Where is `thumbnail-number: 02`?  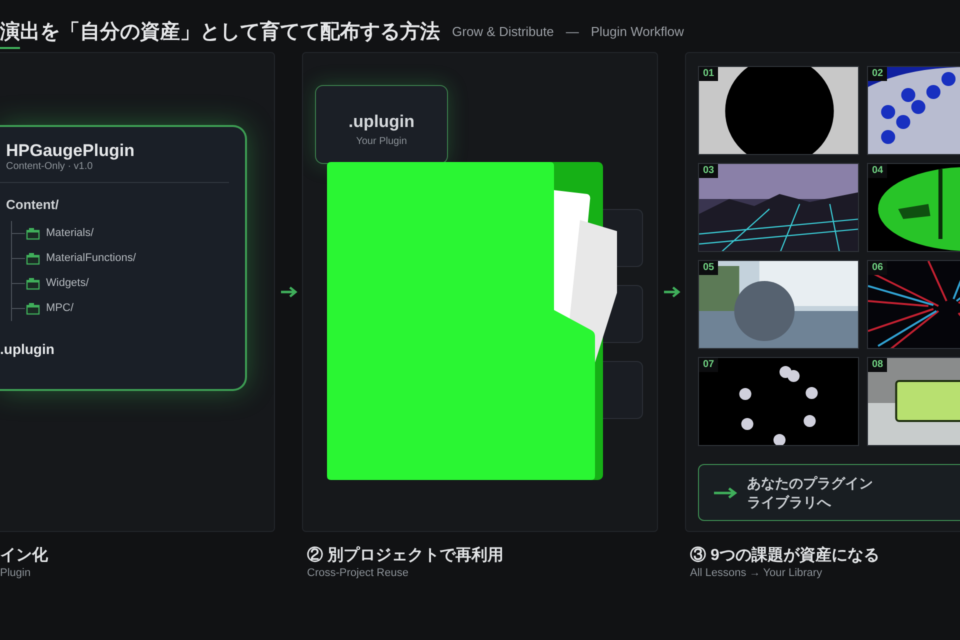
thumbnail-number: 02 is located at coordinates (878, 74).